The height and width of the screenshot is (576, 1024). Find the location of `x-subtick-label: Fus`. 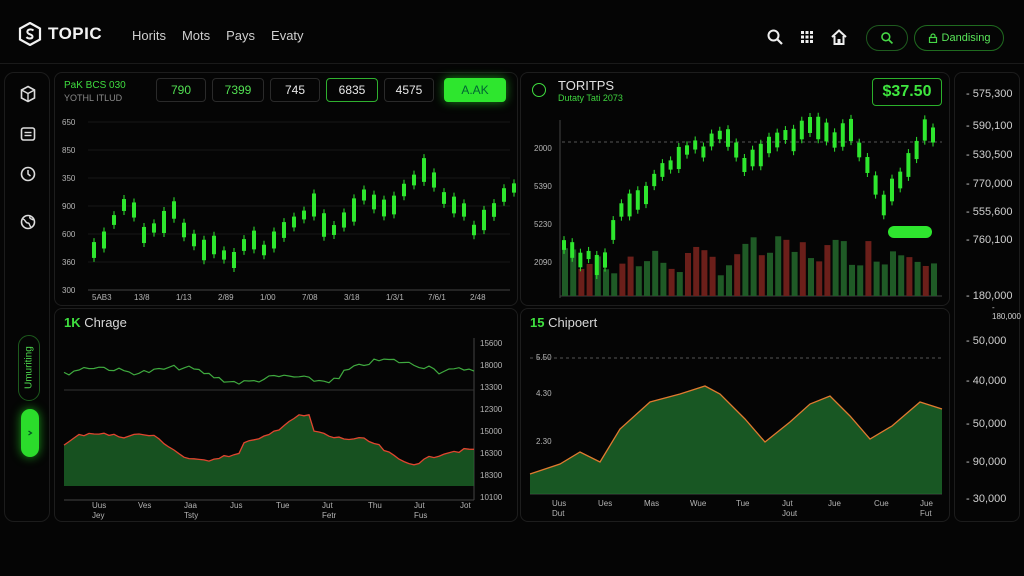

x-subtick-label: Fus is located at coordinates (420, 515).